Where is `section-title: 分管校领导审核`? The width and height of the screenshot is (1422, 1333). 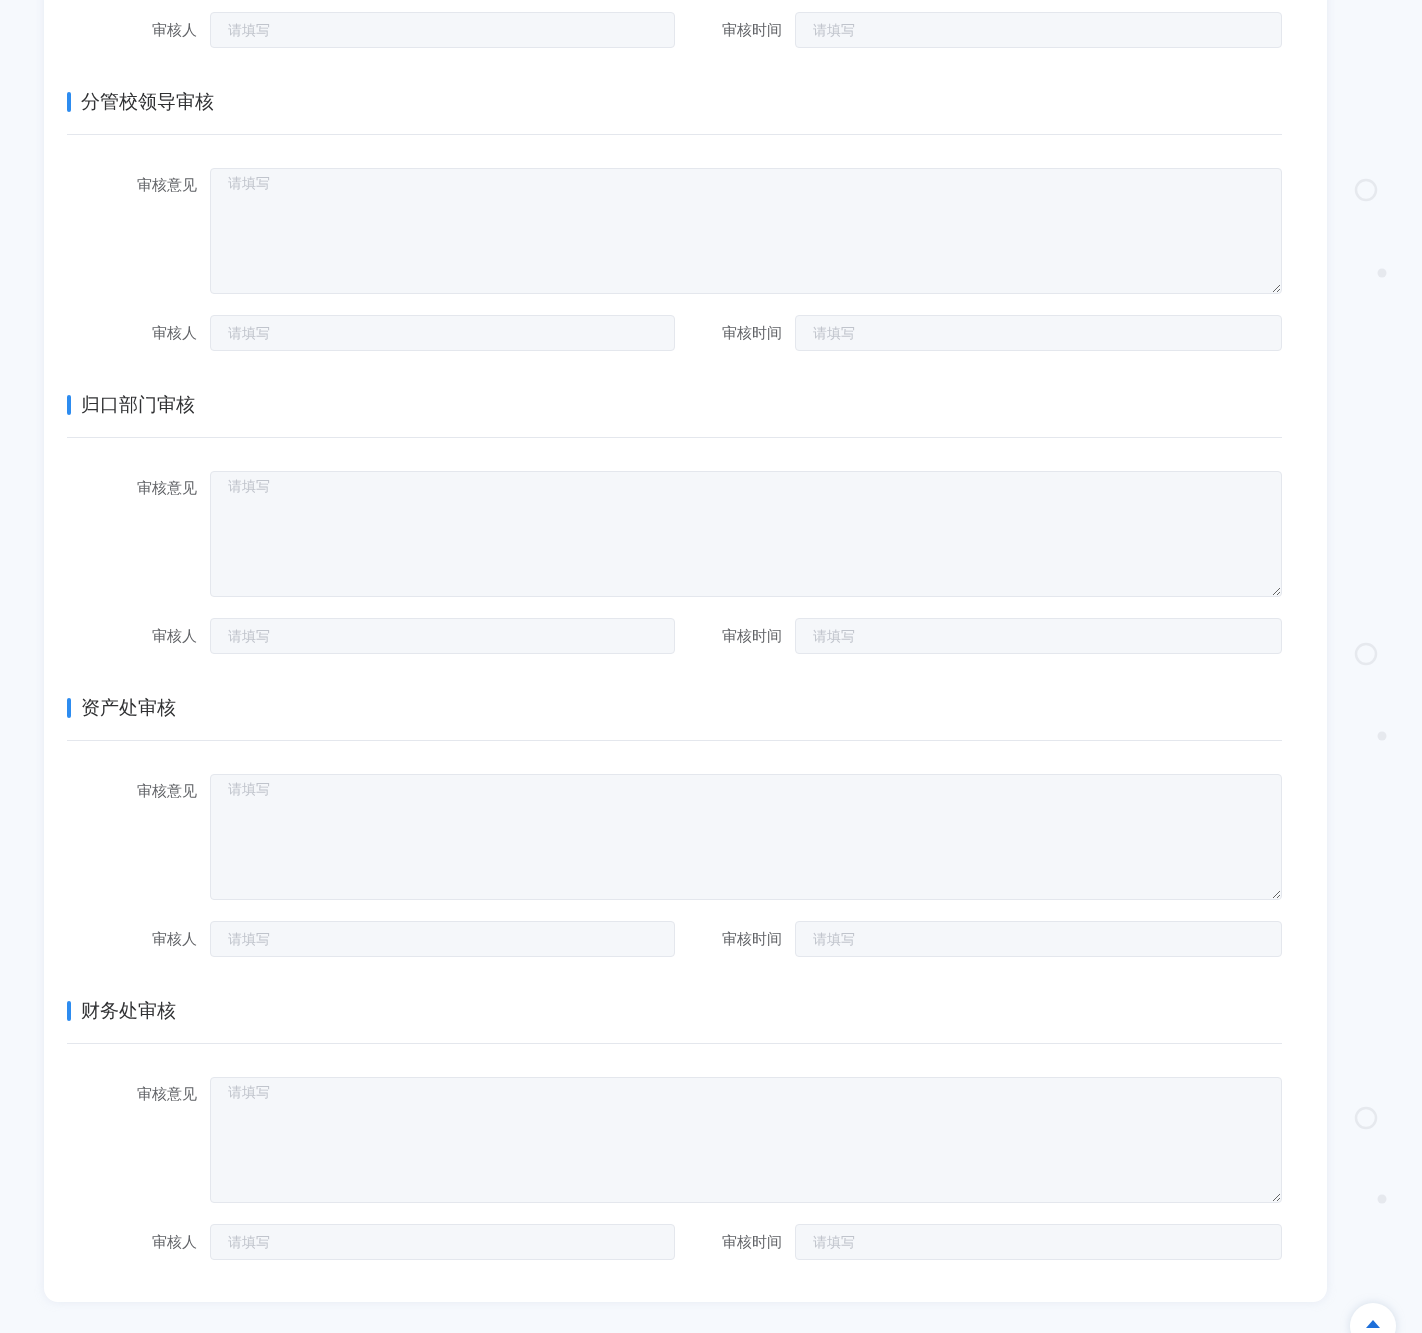 section-title: 分管校领导审核 is located at coordinates (147, 101).